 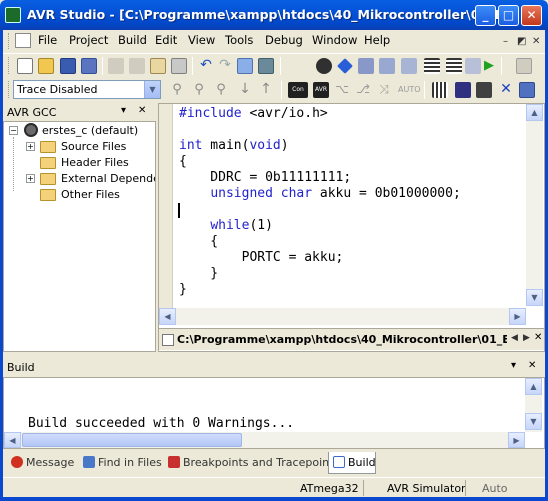 I want to click on auto-button: AUTO, so click(x=409, y=89).